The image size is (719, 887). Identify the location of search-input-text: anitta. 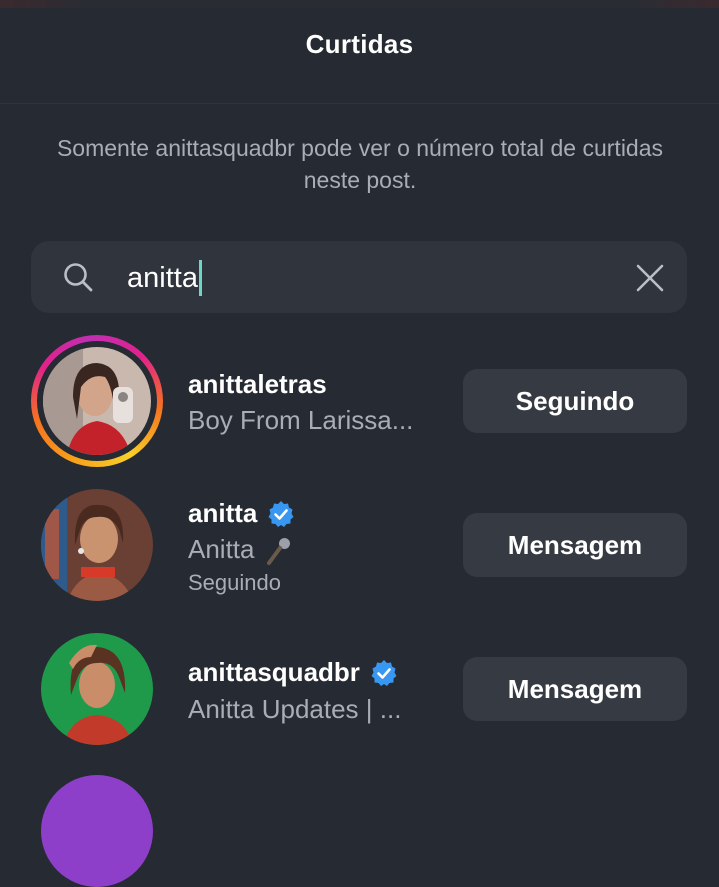
(162, 278).